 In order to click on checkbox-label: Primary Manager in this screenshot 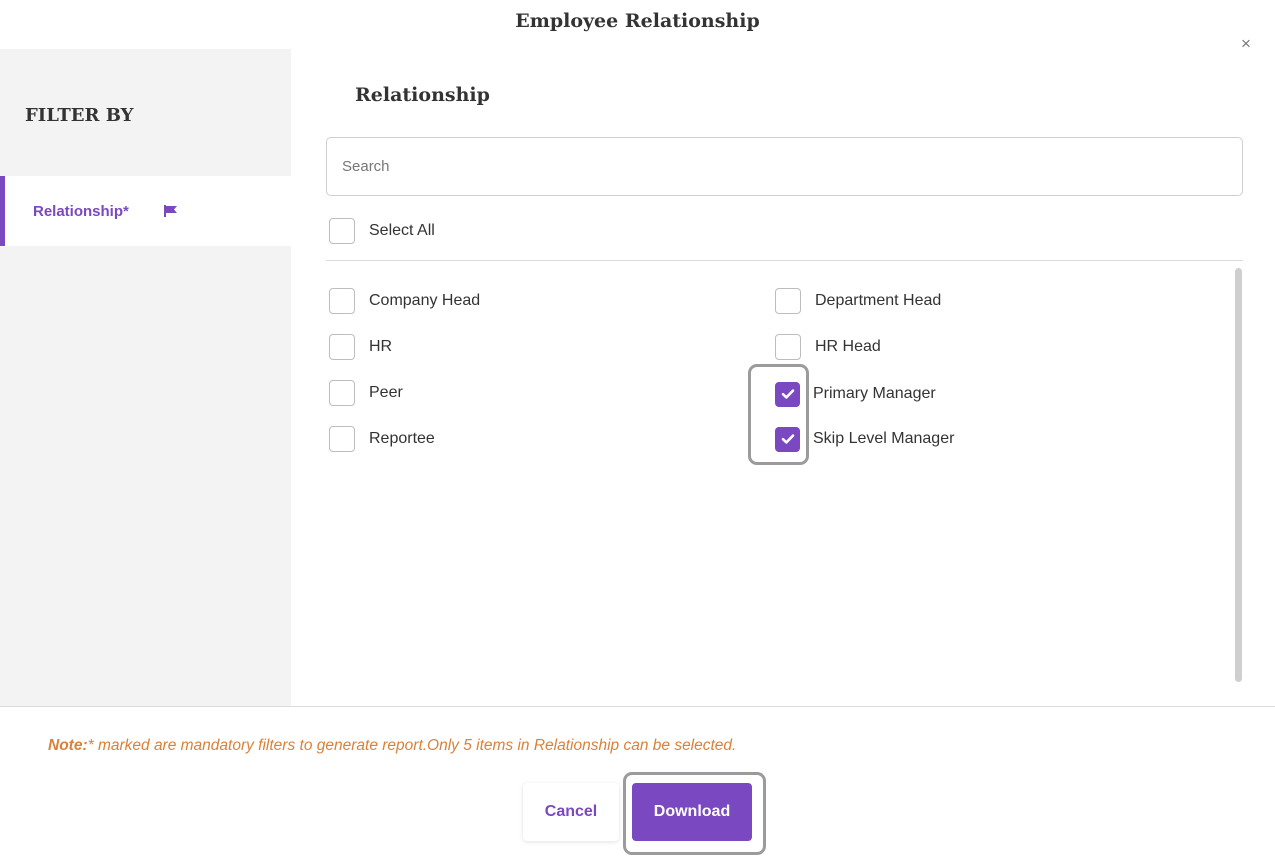, I will do `click(874, 393)`.